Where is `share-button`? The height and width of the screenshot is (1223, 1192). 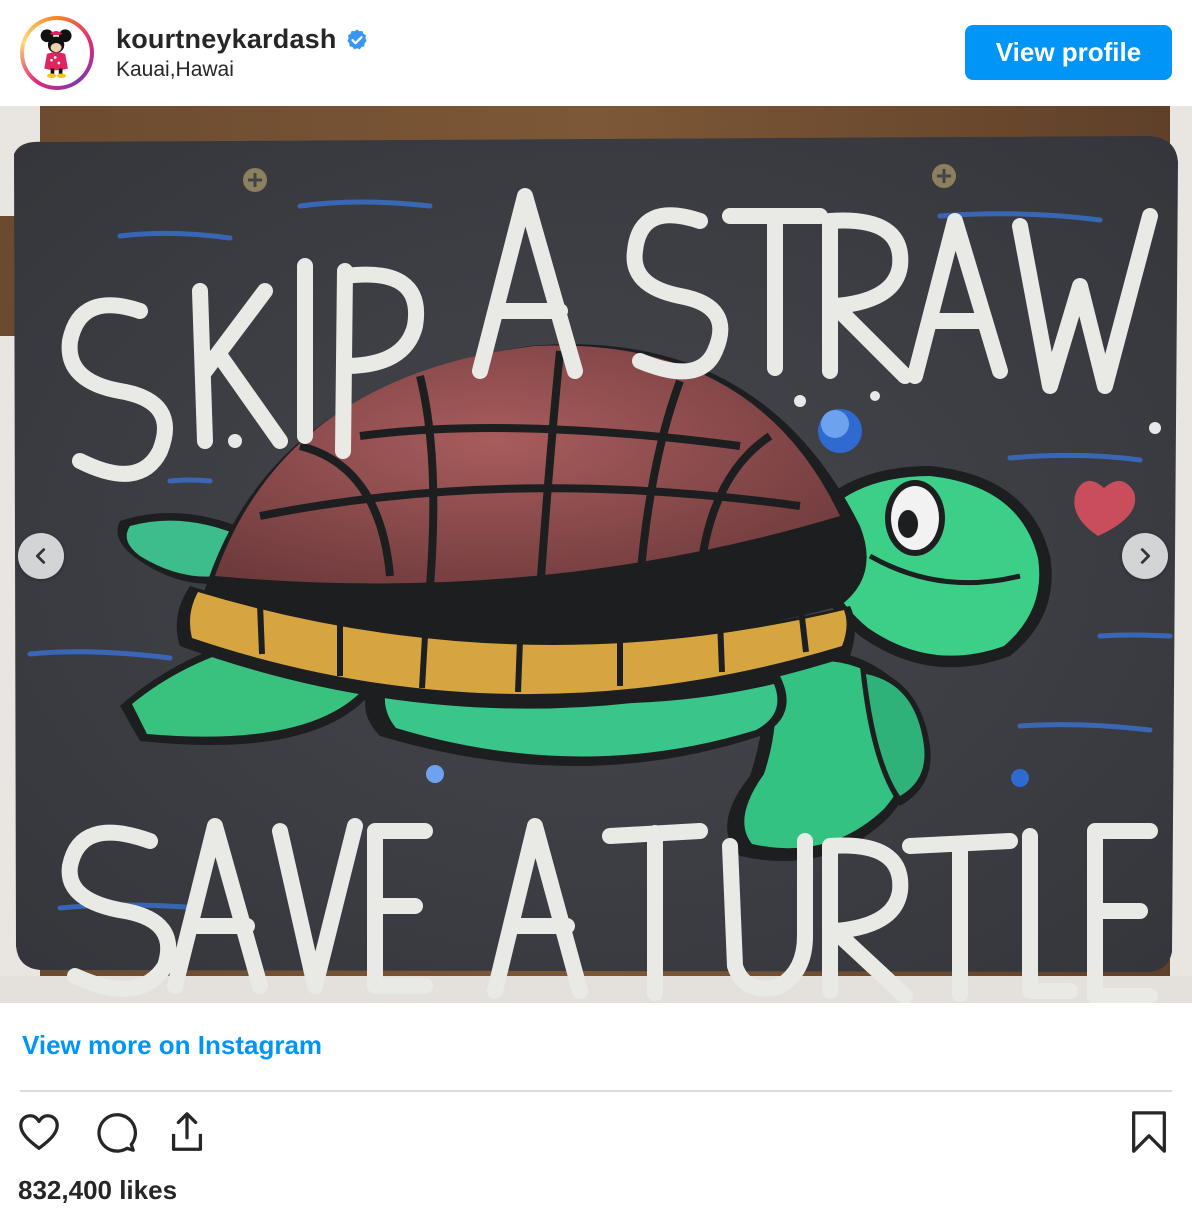 share-button is located at coordinates (187, 1132).